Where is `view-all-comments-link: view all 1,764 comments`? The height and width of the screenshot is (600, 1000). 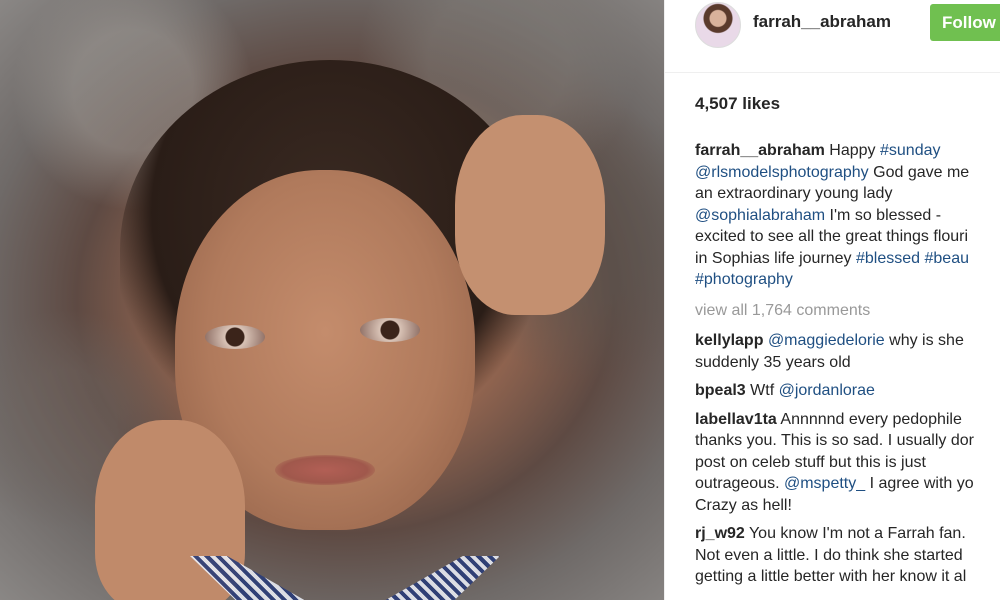 view-all-comments-link: view all 1,764 comments is located at coordinates (847, 311).